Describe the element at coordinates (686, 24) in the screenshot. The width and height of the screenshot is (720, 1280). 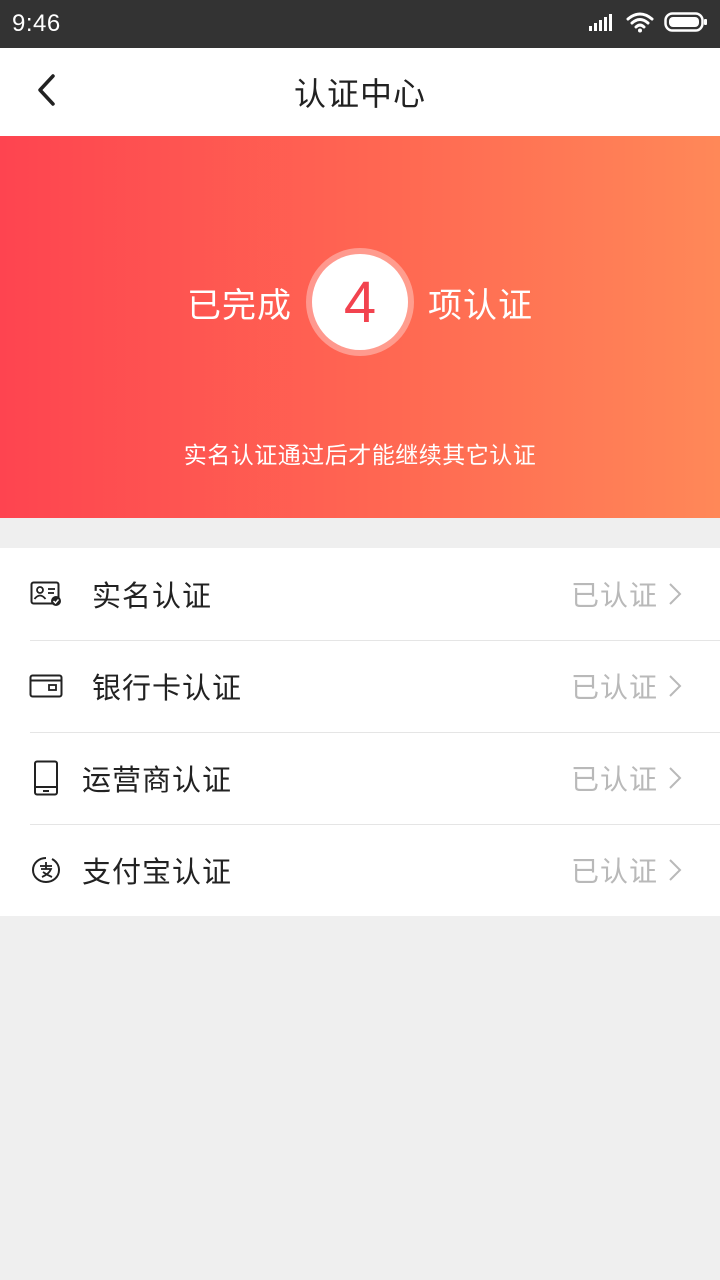
I see `battery-icon` at that location.